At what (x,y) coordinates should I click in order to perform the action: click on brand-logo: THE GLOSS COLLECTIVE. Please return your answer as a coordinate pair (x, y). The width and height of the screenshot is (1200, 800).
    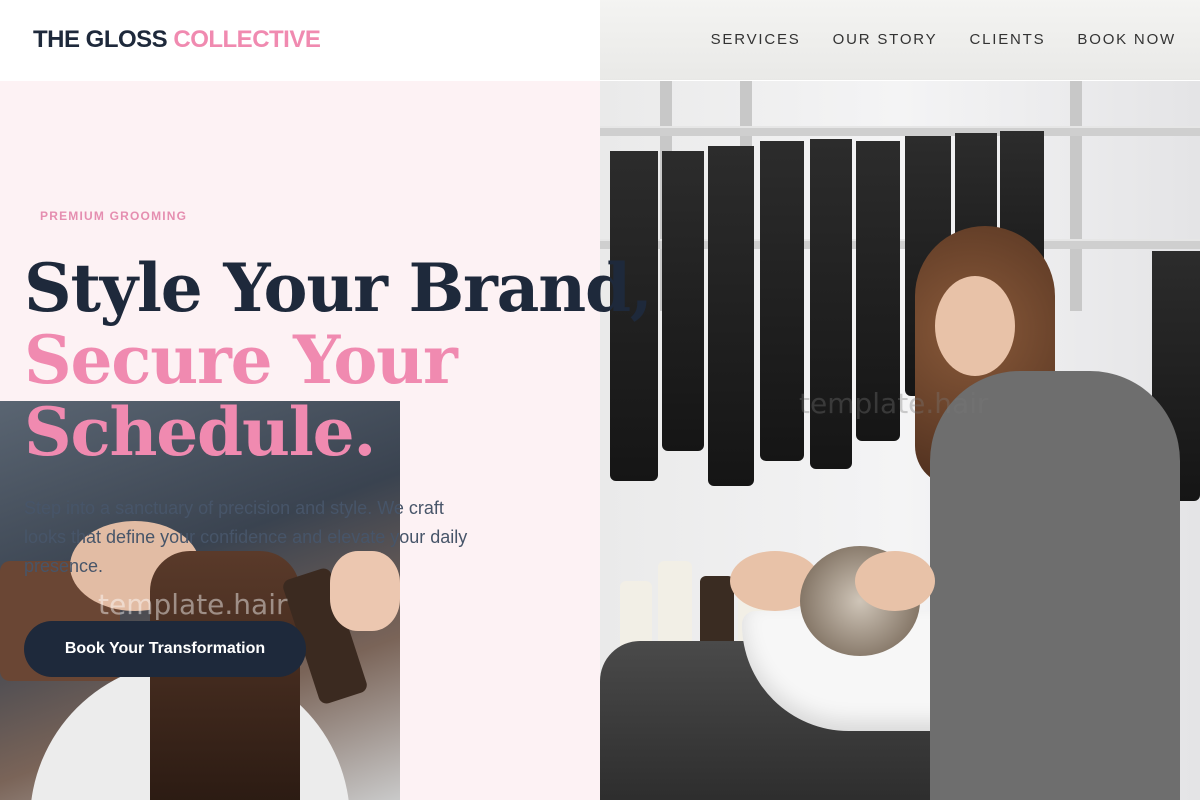
    Looking at the image, I should click on (177, 40).